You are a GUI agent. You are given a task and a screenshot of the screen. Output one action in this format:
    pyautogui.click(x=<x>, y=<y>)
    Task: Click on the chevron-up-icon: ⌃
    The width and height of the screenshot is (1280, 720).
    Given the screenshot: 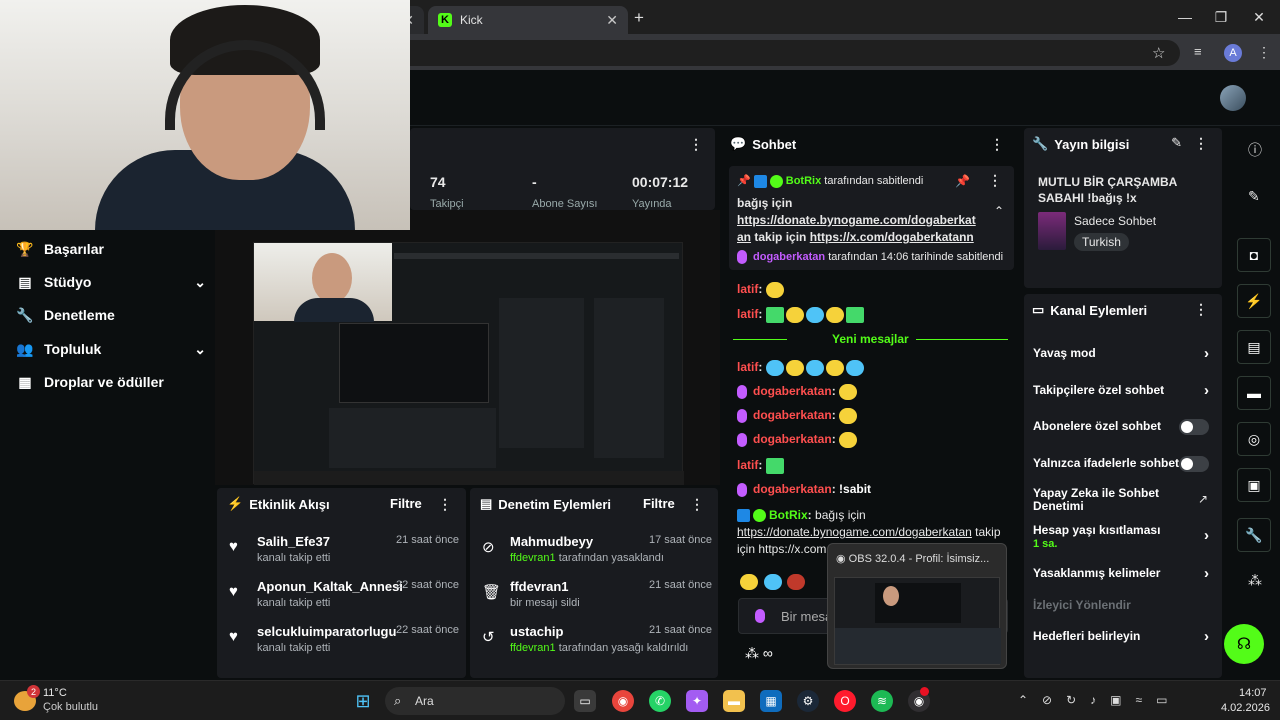 What is the action you would take?
    pyautogui.click(x=999, y=211)
    